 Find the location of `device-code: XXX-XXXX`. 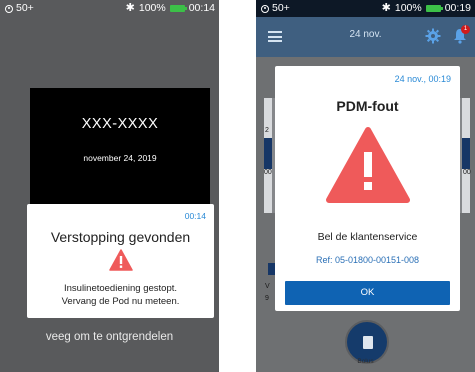

device-code: XXX-XXXX is located at coordinates (120, 124).